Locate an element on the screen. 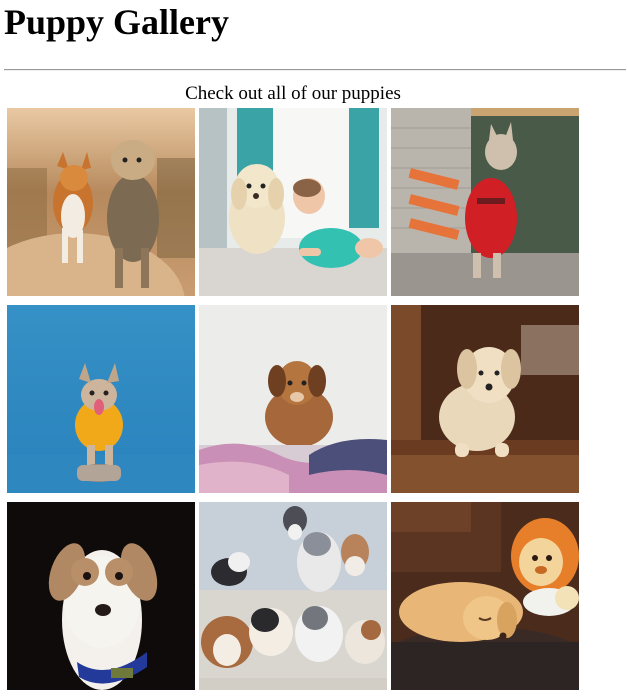 The image size is (628, 696). gallery-image-aussie-puppies is located at coordinates (293, 596).